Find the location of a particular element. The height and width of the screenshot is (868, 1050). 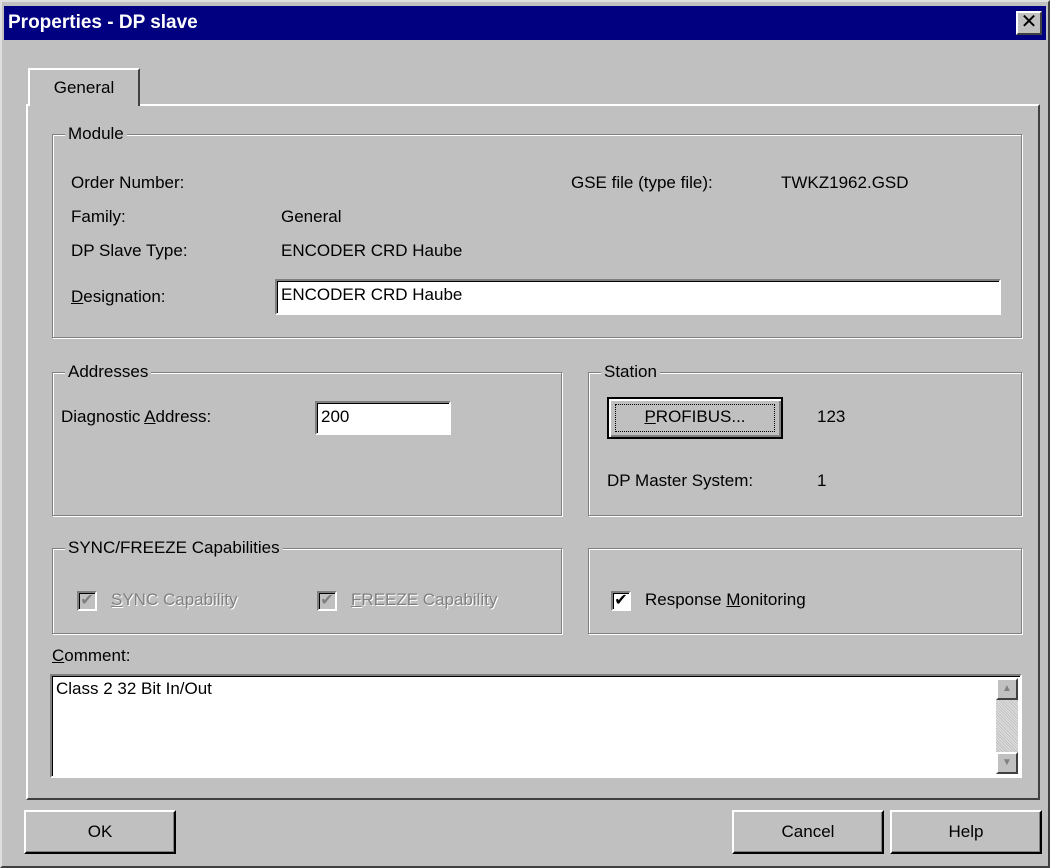

freeze-capability-checkbox: ✔ is located at coordinates (327, 601).